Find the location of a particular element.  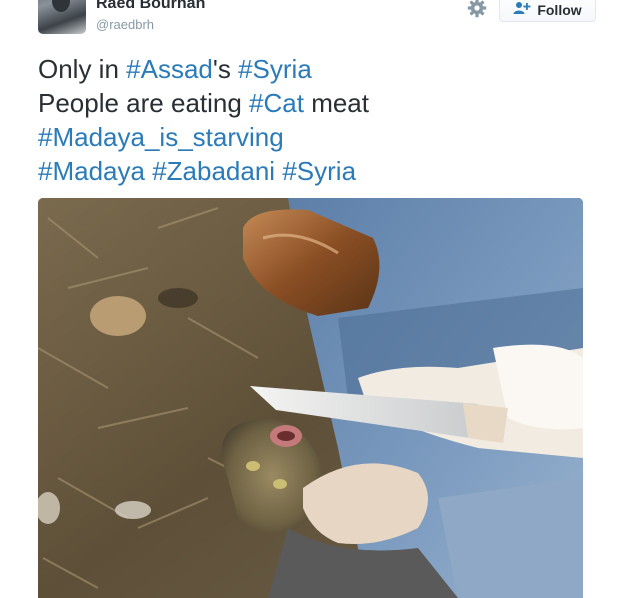

hashtag-cat: #Cat is located at coordinates (276, 103).